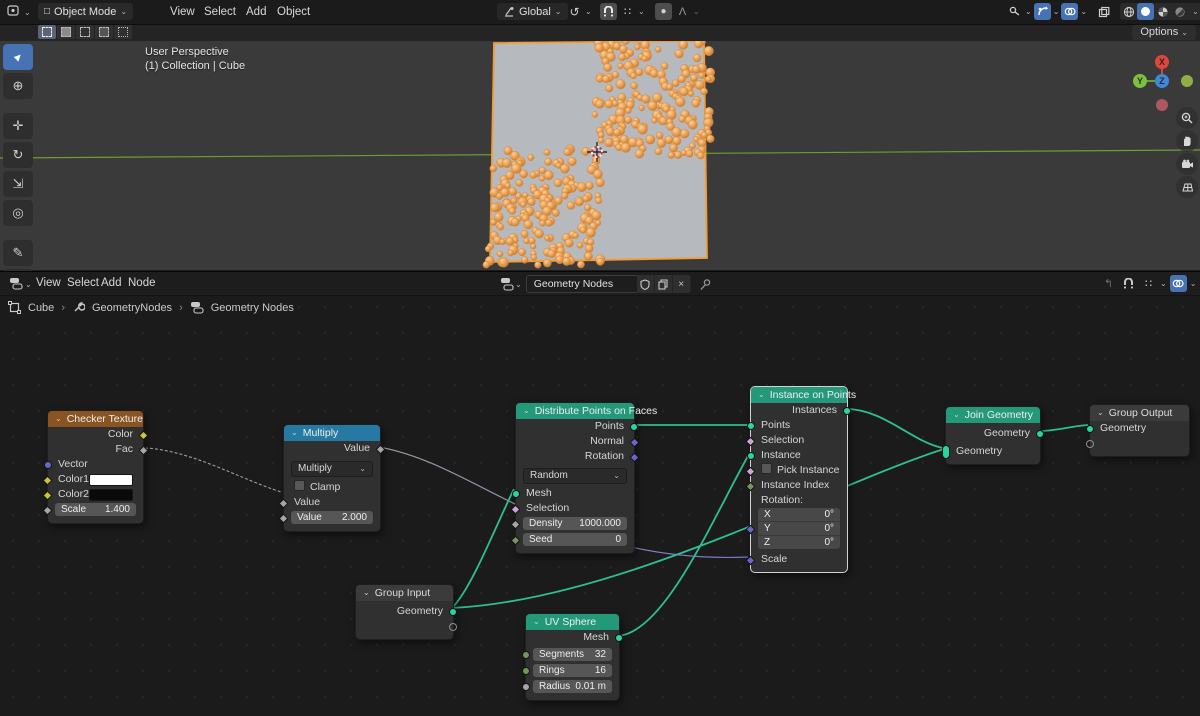 The height and width of the screenshot is (716, 1200). Describe the element at coordinates (1128, 11) in the screenshot. I see `shading-wireframe-button` at that location.